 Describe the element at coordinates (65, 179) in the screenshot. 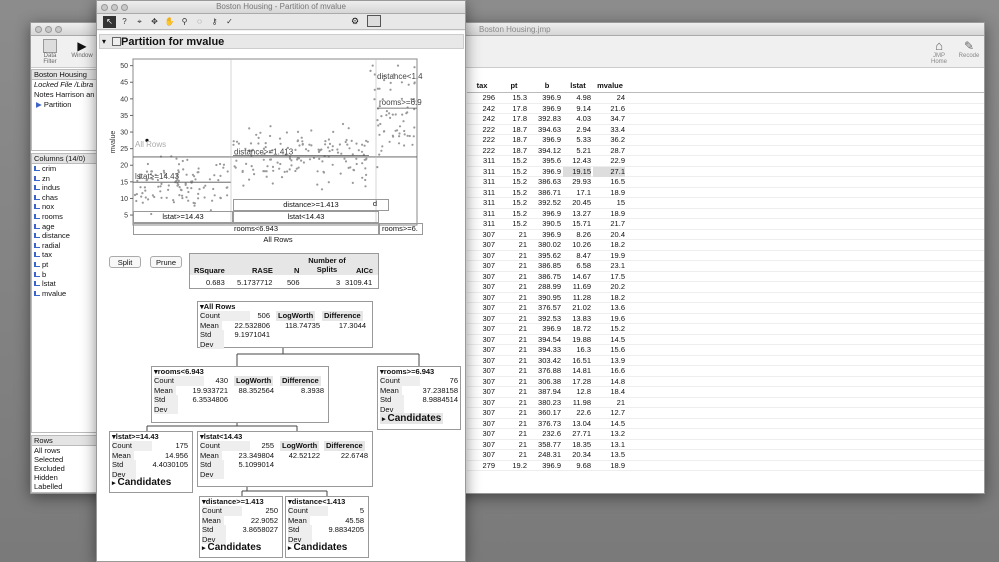

I see `column-list-item: zn` at that location.